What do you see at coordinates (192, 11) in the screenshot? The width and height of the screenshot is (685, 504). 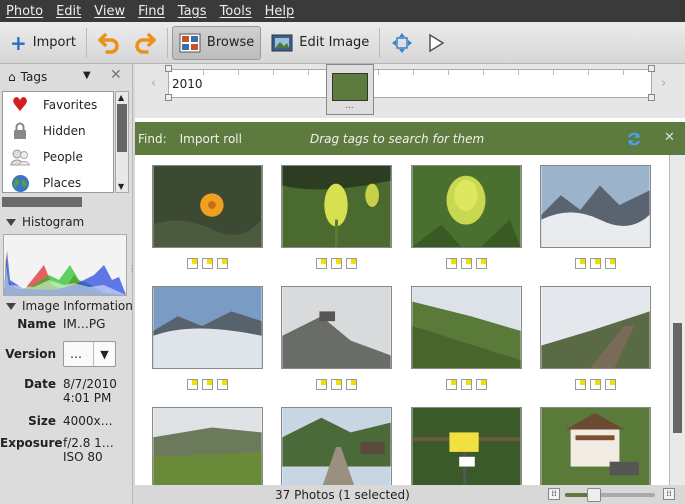 I see `menu-tags: Tags` at bounding box center [192, 11].